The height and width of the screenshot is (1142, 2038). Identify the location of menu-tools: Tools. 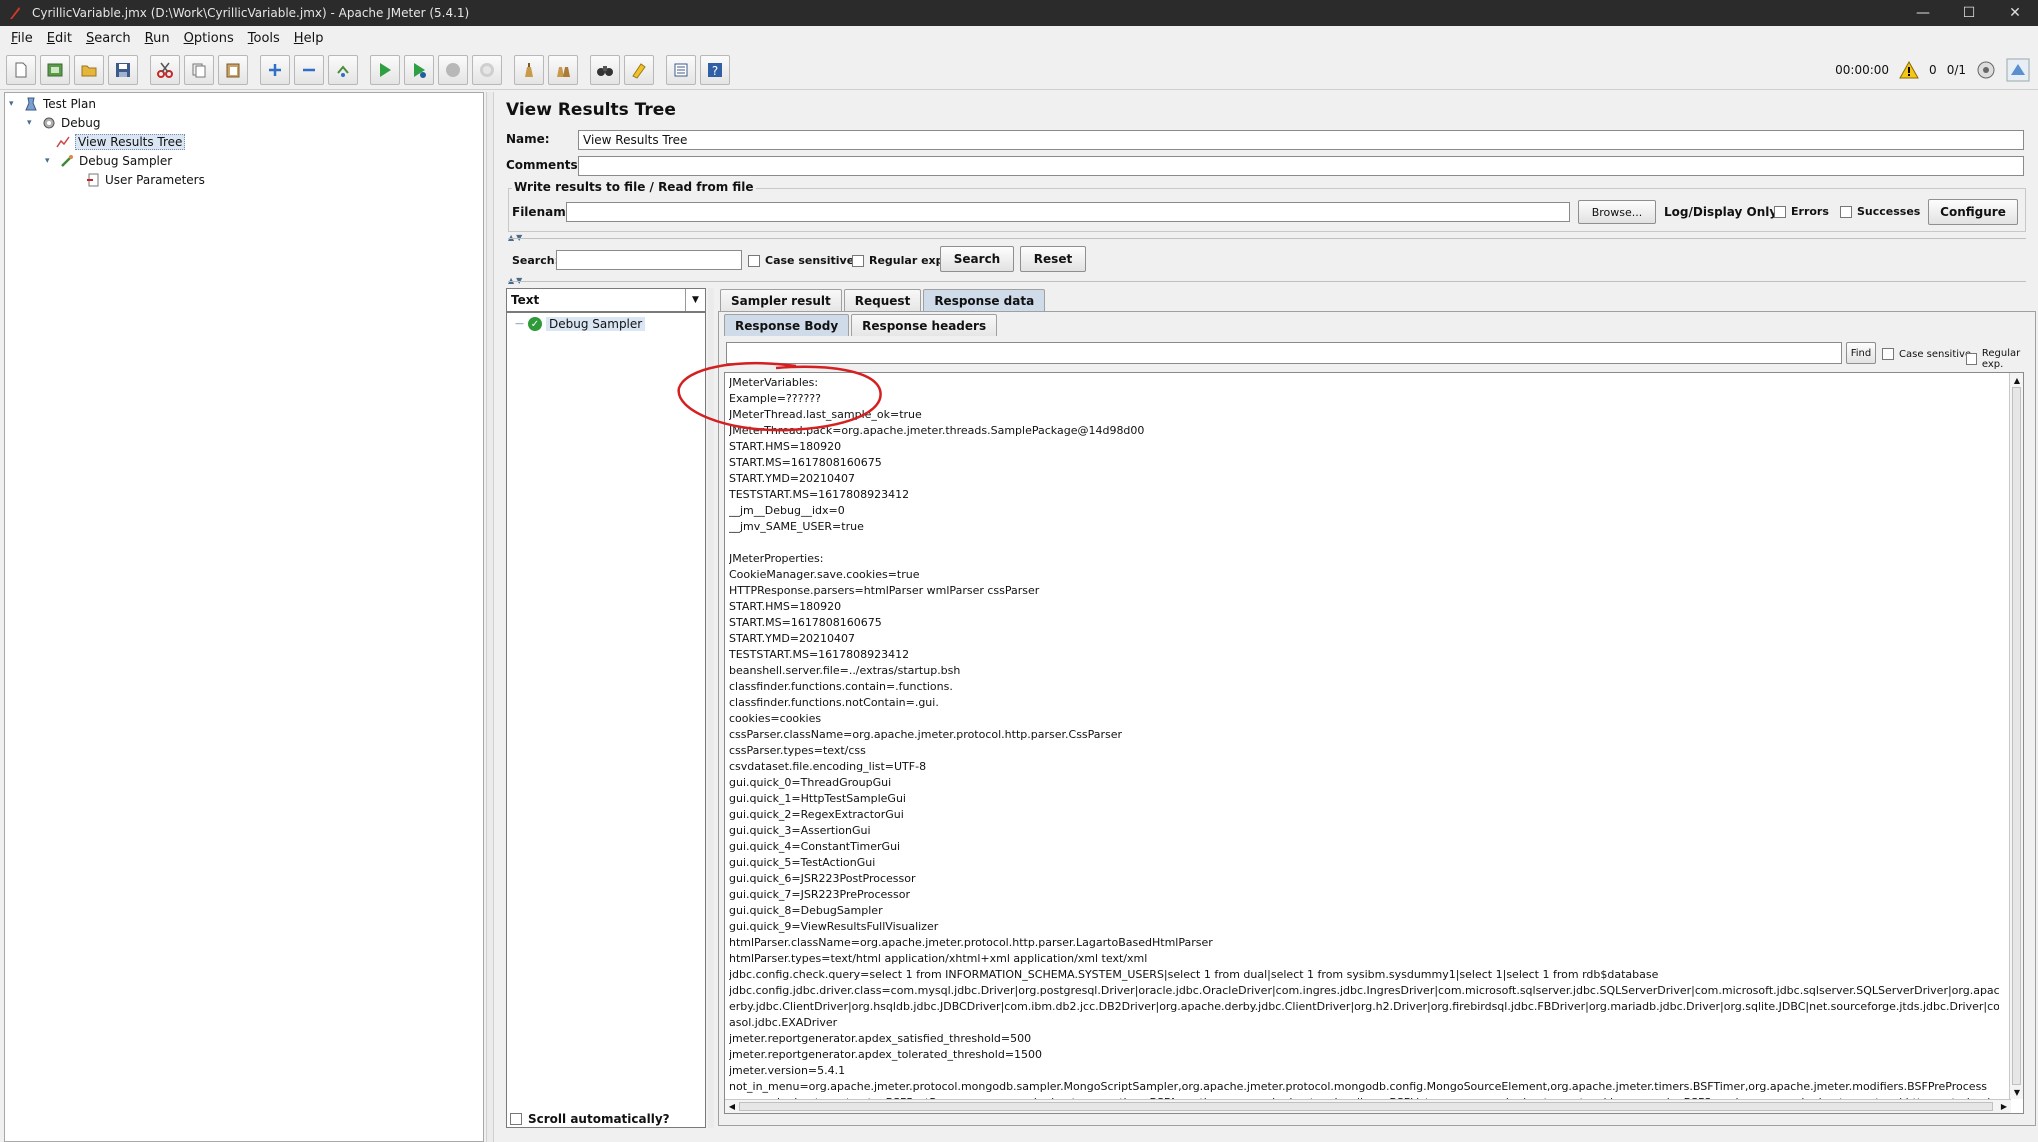
(264, 38).